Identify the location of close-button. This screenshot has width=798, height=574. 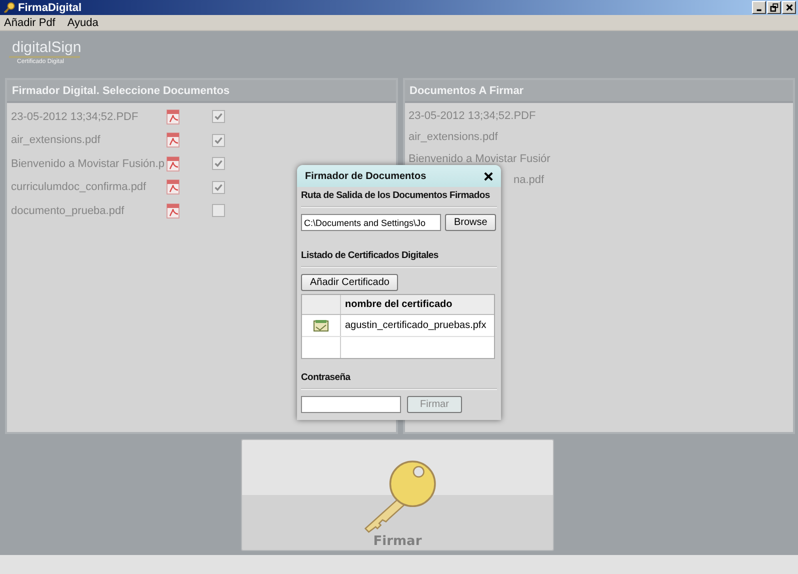
(789, 7).